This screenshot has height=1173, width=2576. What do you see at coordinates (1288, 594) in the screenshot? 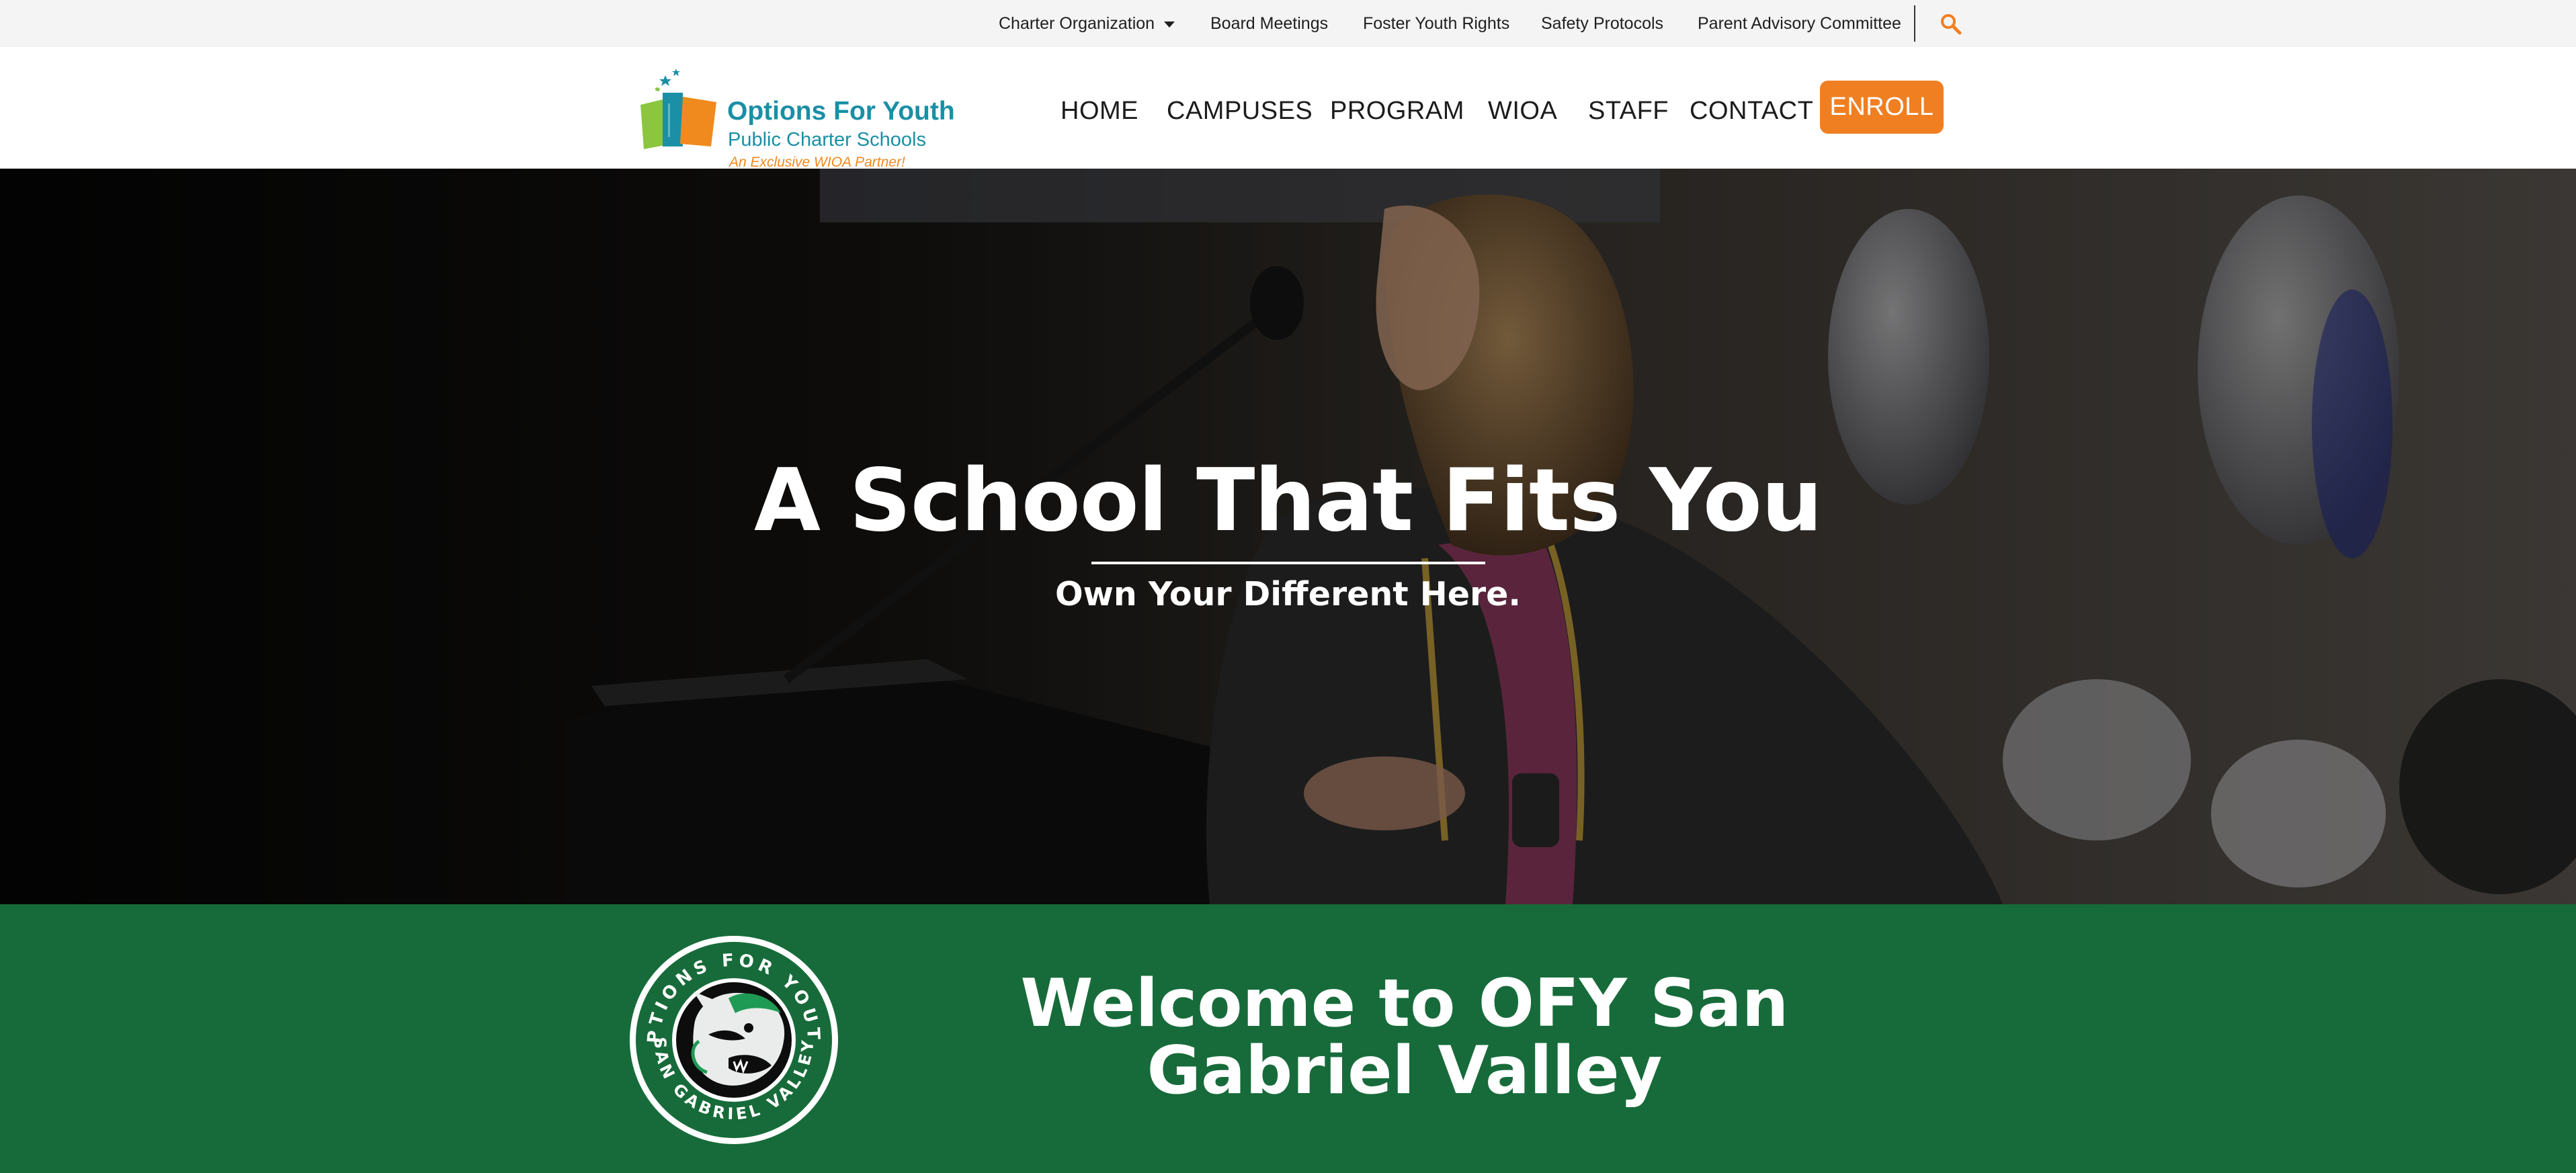
I see `hero-subtitle: Own Your Different Here.` at bounding box center [1288, 594].